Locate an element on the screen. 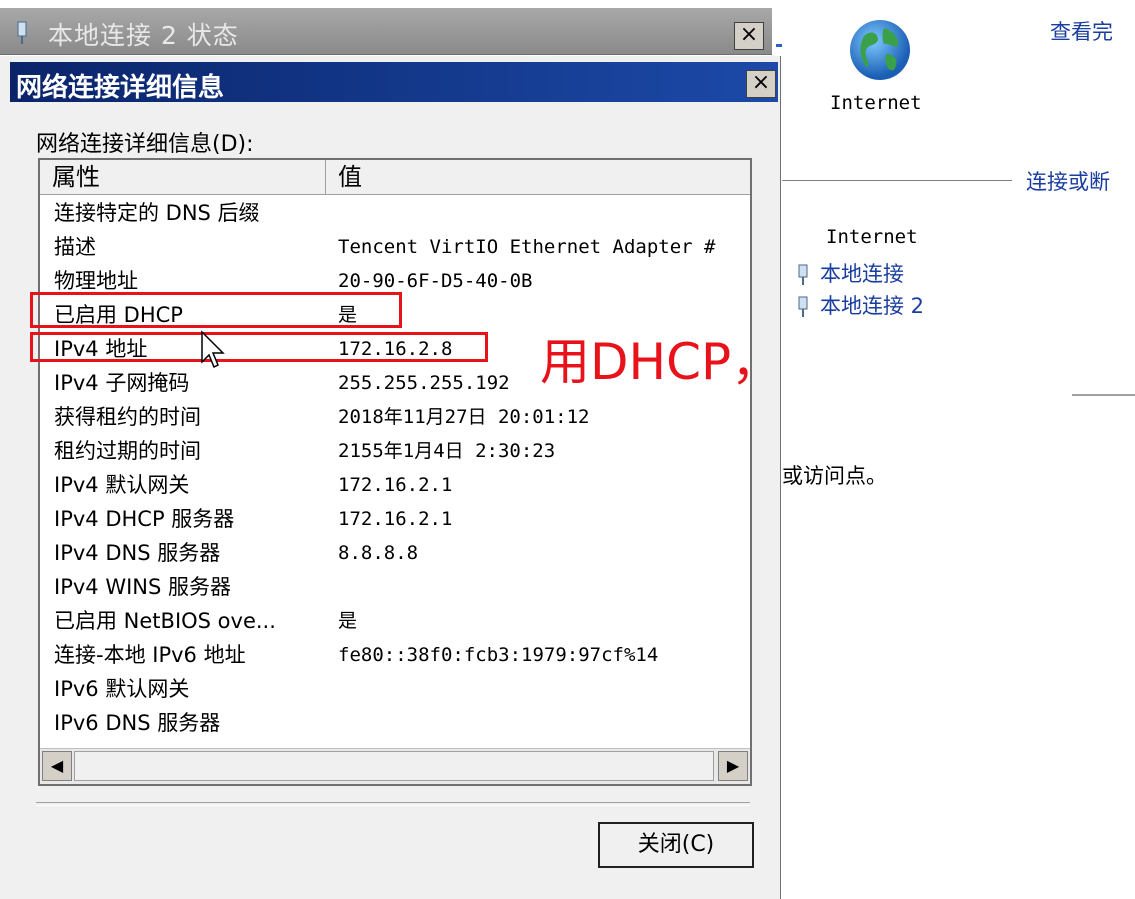  dialog-title: 网络连接详细信息 is located at coordinates (120, 88).